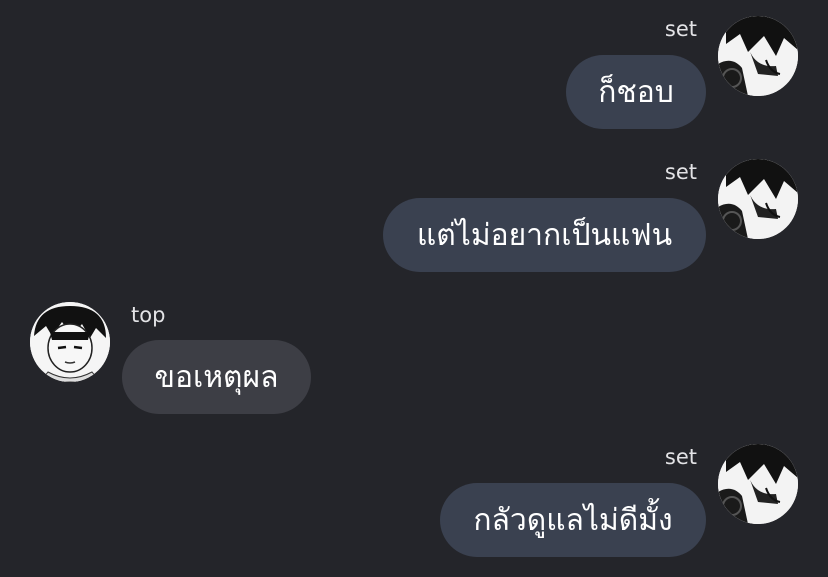 The image size is (828, 577). I want to click on sender-name: top, so click(148, 315).